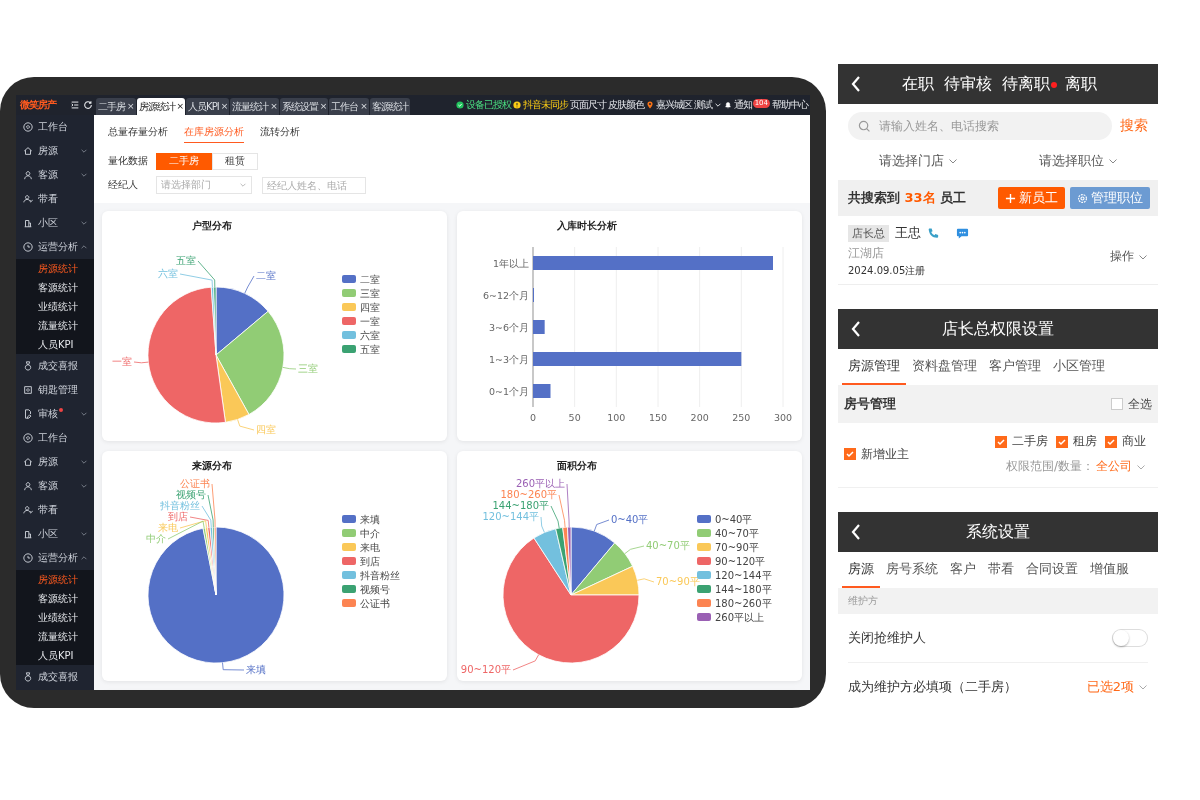 The image size is (1200, 800). What do you see at coordinates (615, 417) in the screenshot?
I see `axis-label: 100` at bounding box center [615, 417].